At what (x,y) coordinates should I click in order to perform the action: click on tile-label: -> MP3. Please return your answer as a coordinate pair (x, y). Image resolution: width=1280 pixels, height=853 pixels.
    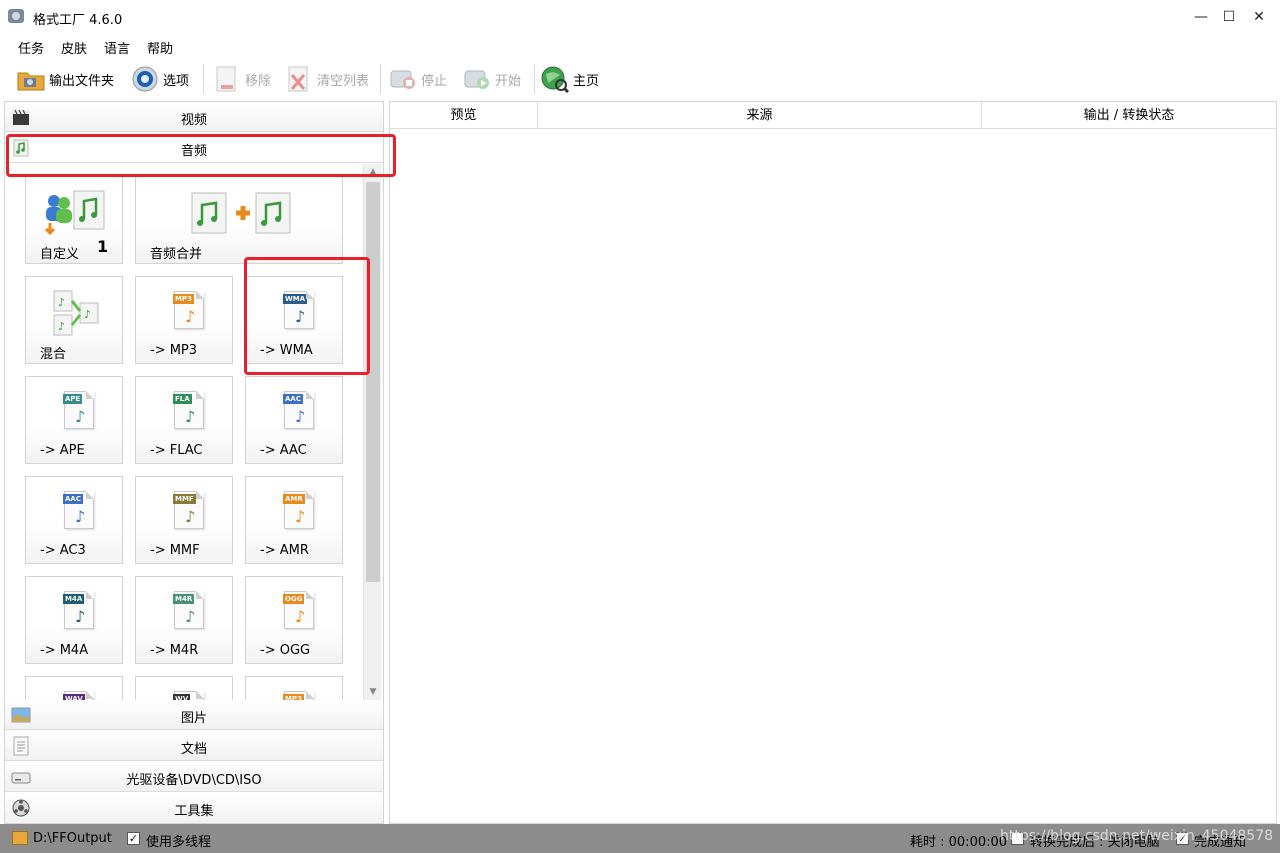
    Looking at the image, I should click on (174, 350).